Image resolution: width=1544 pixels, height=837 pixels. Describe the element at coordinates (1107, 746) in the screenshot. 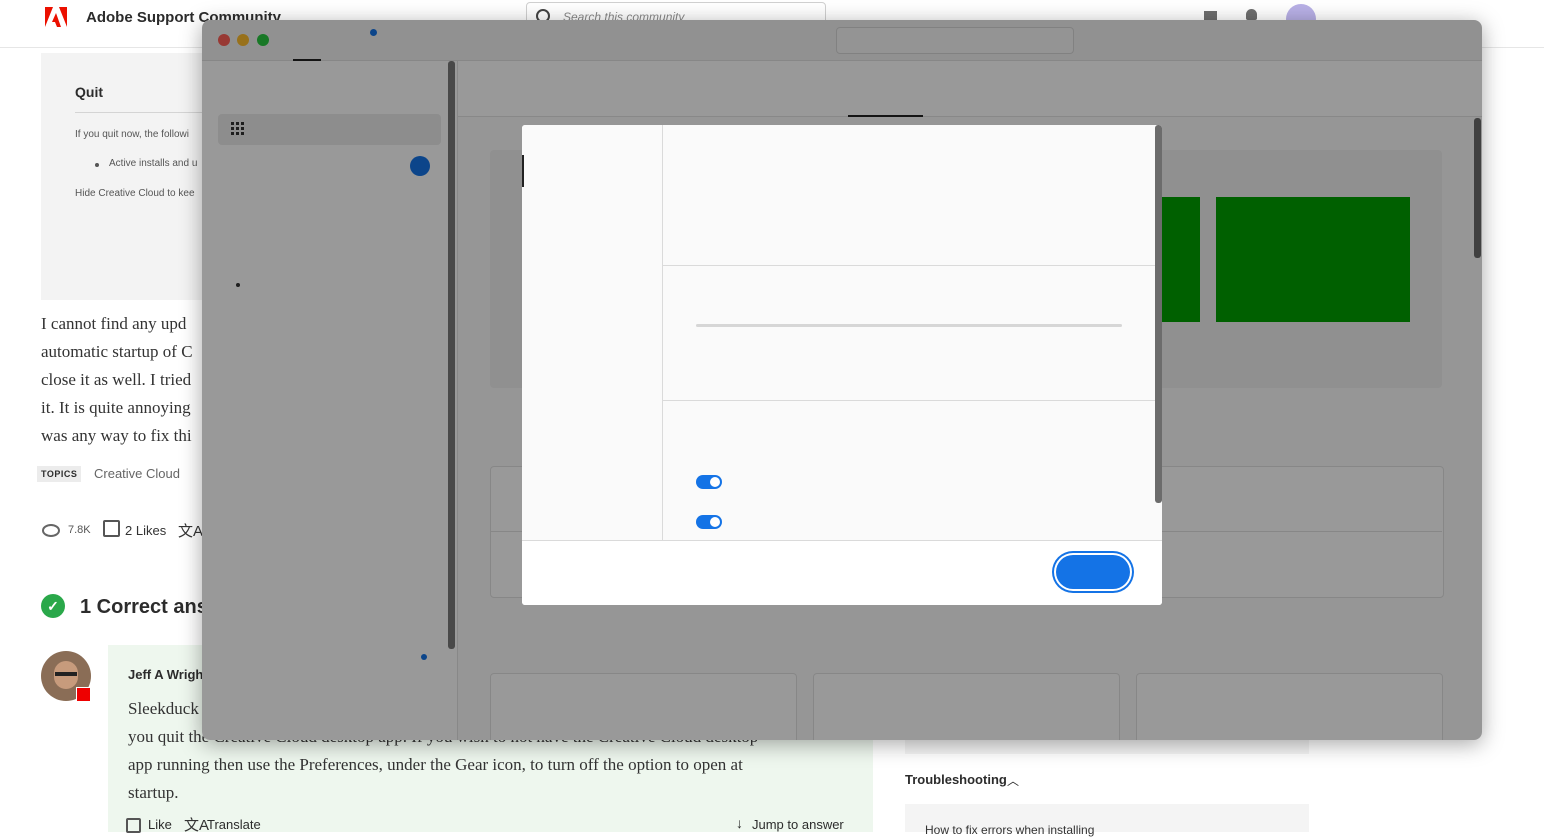

I see `sidebar-card` at that location.